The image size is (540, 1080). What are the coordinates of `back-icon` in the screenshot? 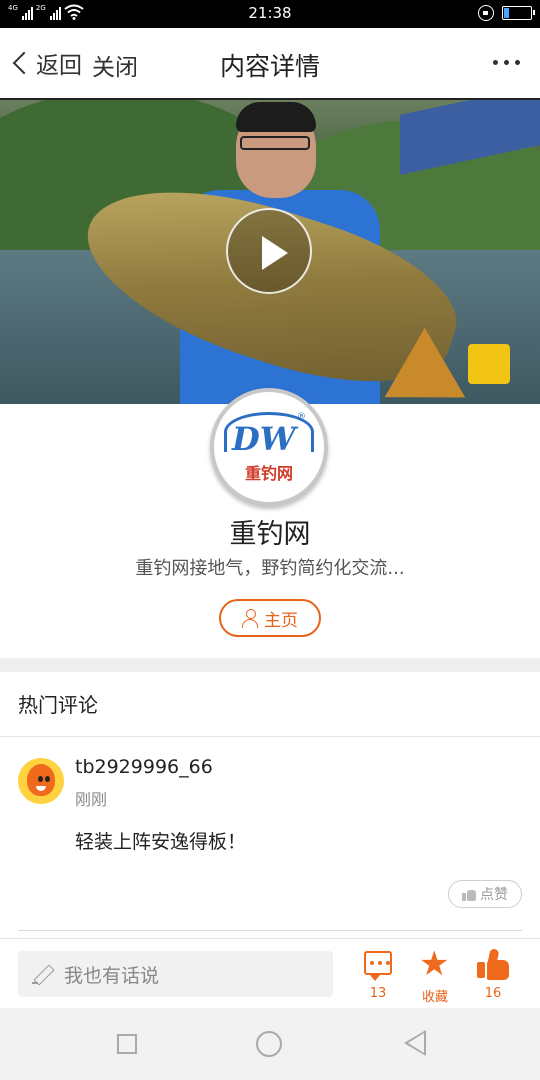 It's located at (415, 1043).